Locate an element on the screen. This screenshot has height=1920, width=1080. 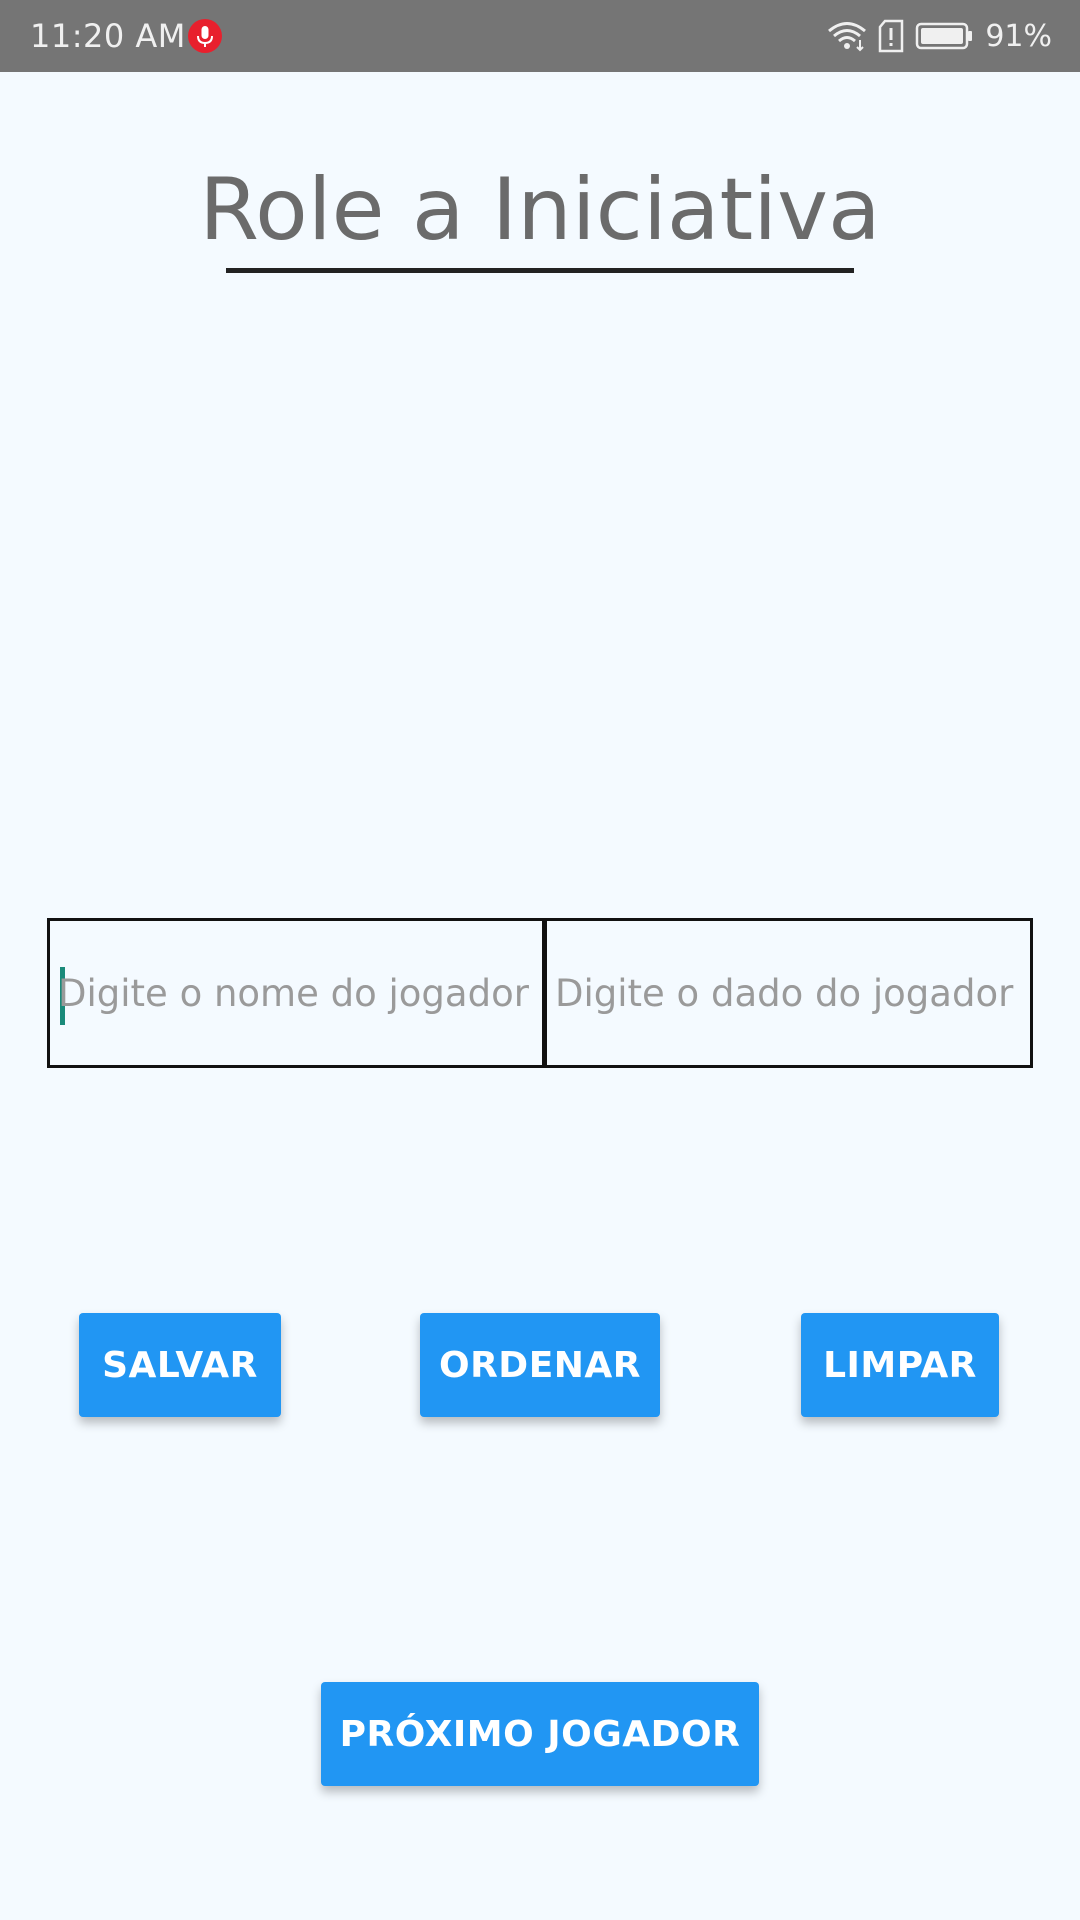
wifi-icon is located at coordinates (847, 37).